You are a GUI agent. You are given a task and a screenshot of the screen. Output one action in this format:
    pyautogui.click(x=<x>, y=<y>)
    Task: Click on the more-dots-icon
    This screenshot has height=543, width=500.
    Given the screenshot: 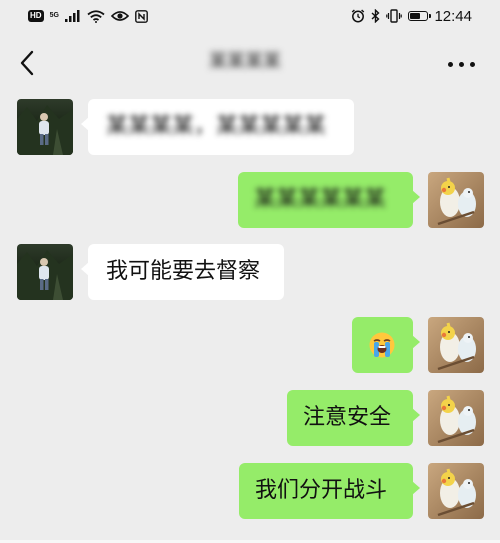 What is the action you would take?
    pyautogui.click(x=450, y=64)
    